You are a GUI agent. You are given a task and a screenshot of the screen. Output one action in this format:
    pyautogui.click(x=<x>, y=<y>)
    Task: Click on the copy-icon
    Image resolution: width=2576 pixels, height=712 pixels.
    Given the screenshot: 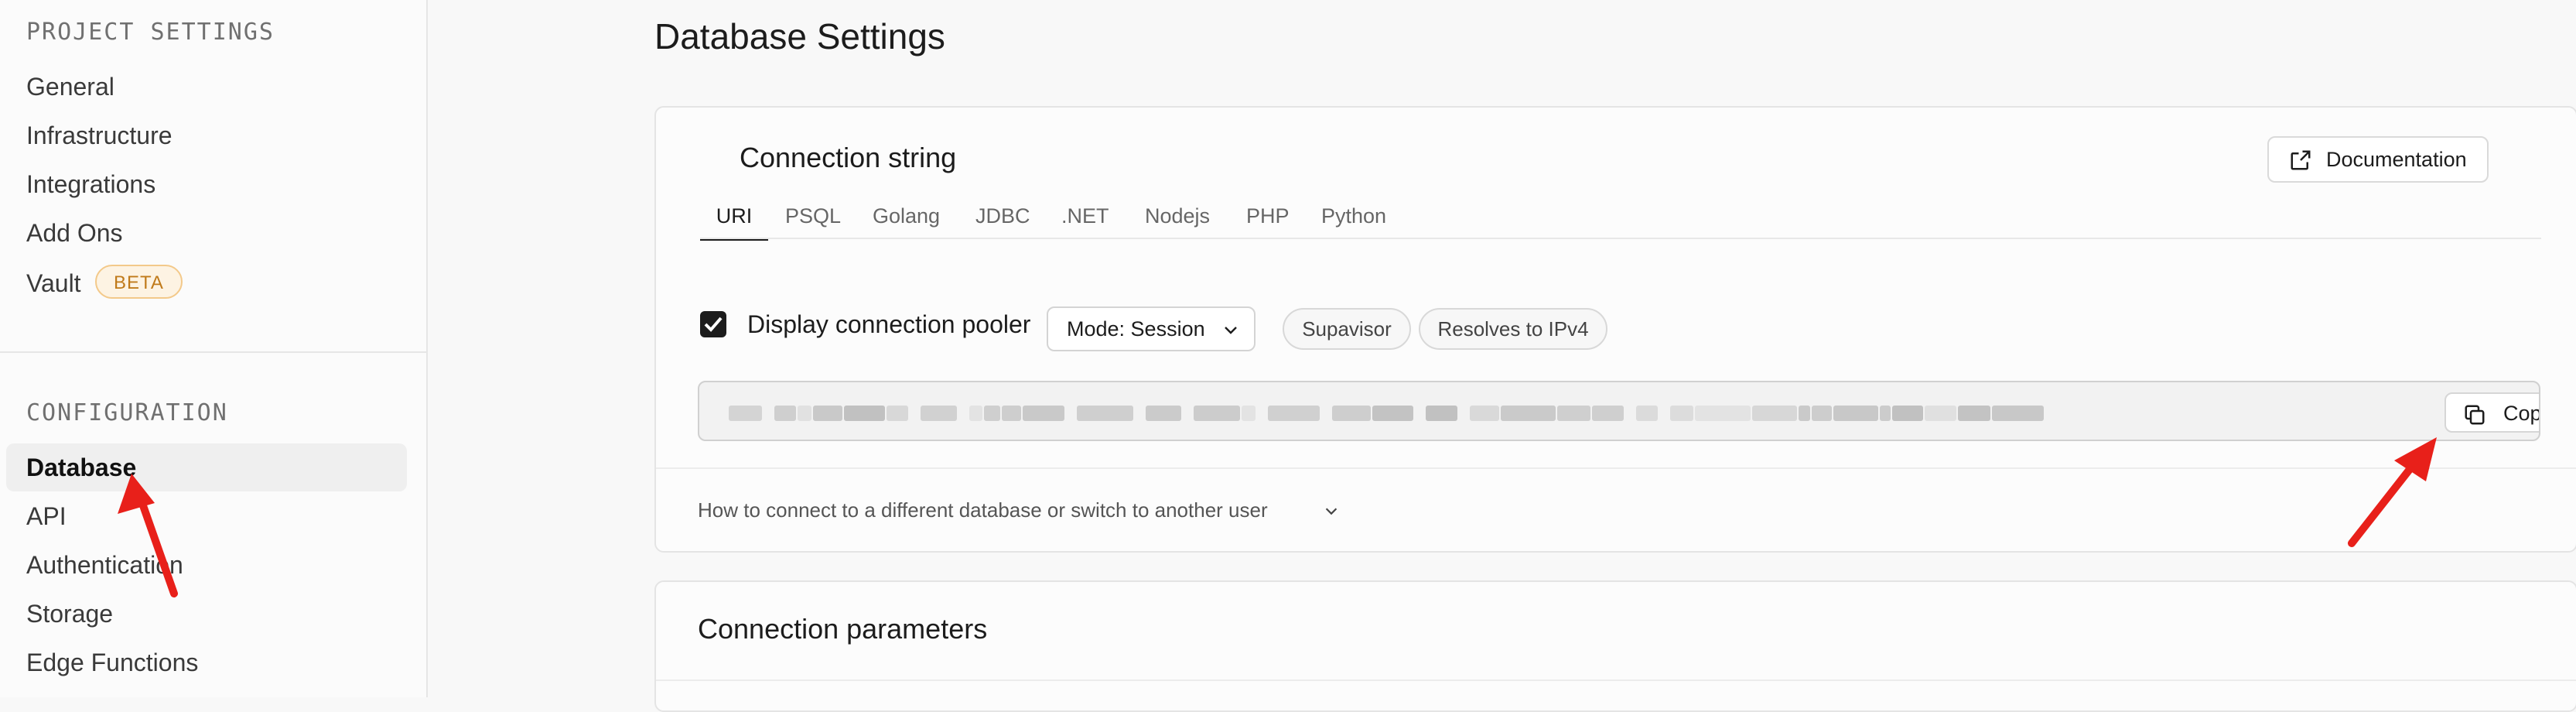 What is the action you would take?
    pyautogui.click(x=2475, y=415)
    